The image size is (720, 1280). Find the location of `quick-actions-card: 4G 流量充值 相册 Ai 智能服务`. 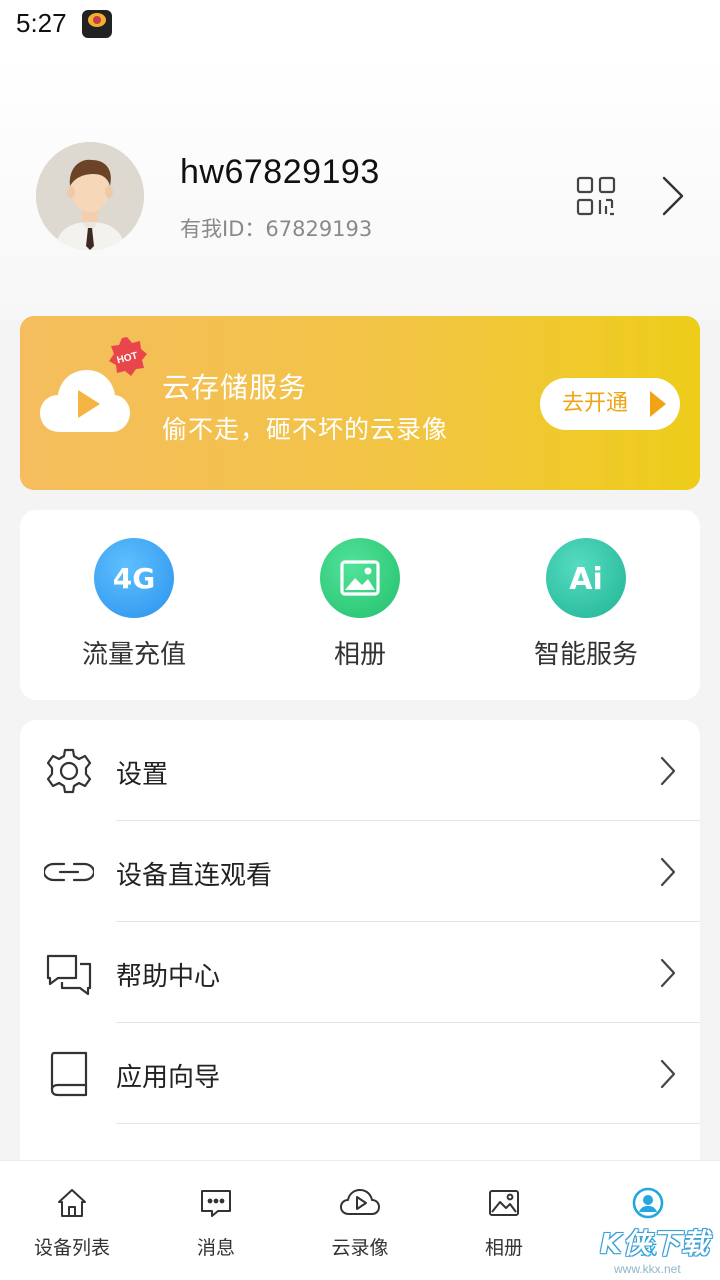

quick-actions-card: 4G 流量充值 相册 Ai 智能服务 is located at coordinates (360, 605).